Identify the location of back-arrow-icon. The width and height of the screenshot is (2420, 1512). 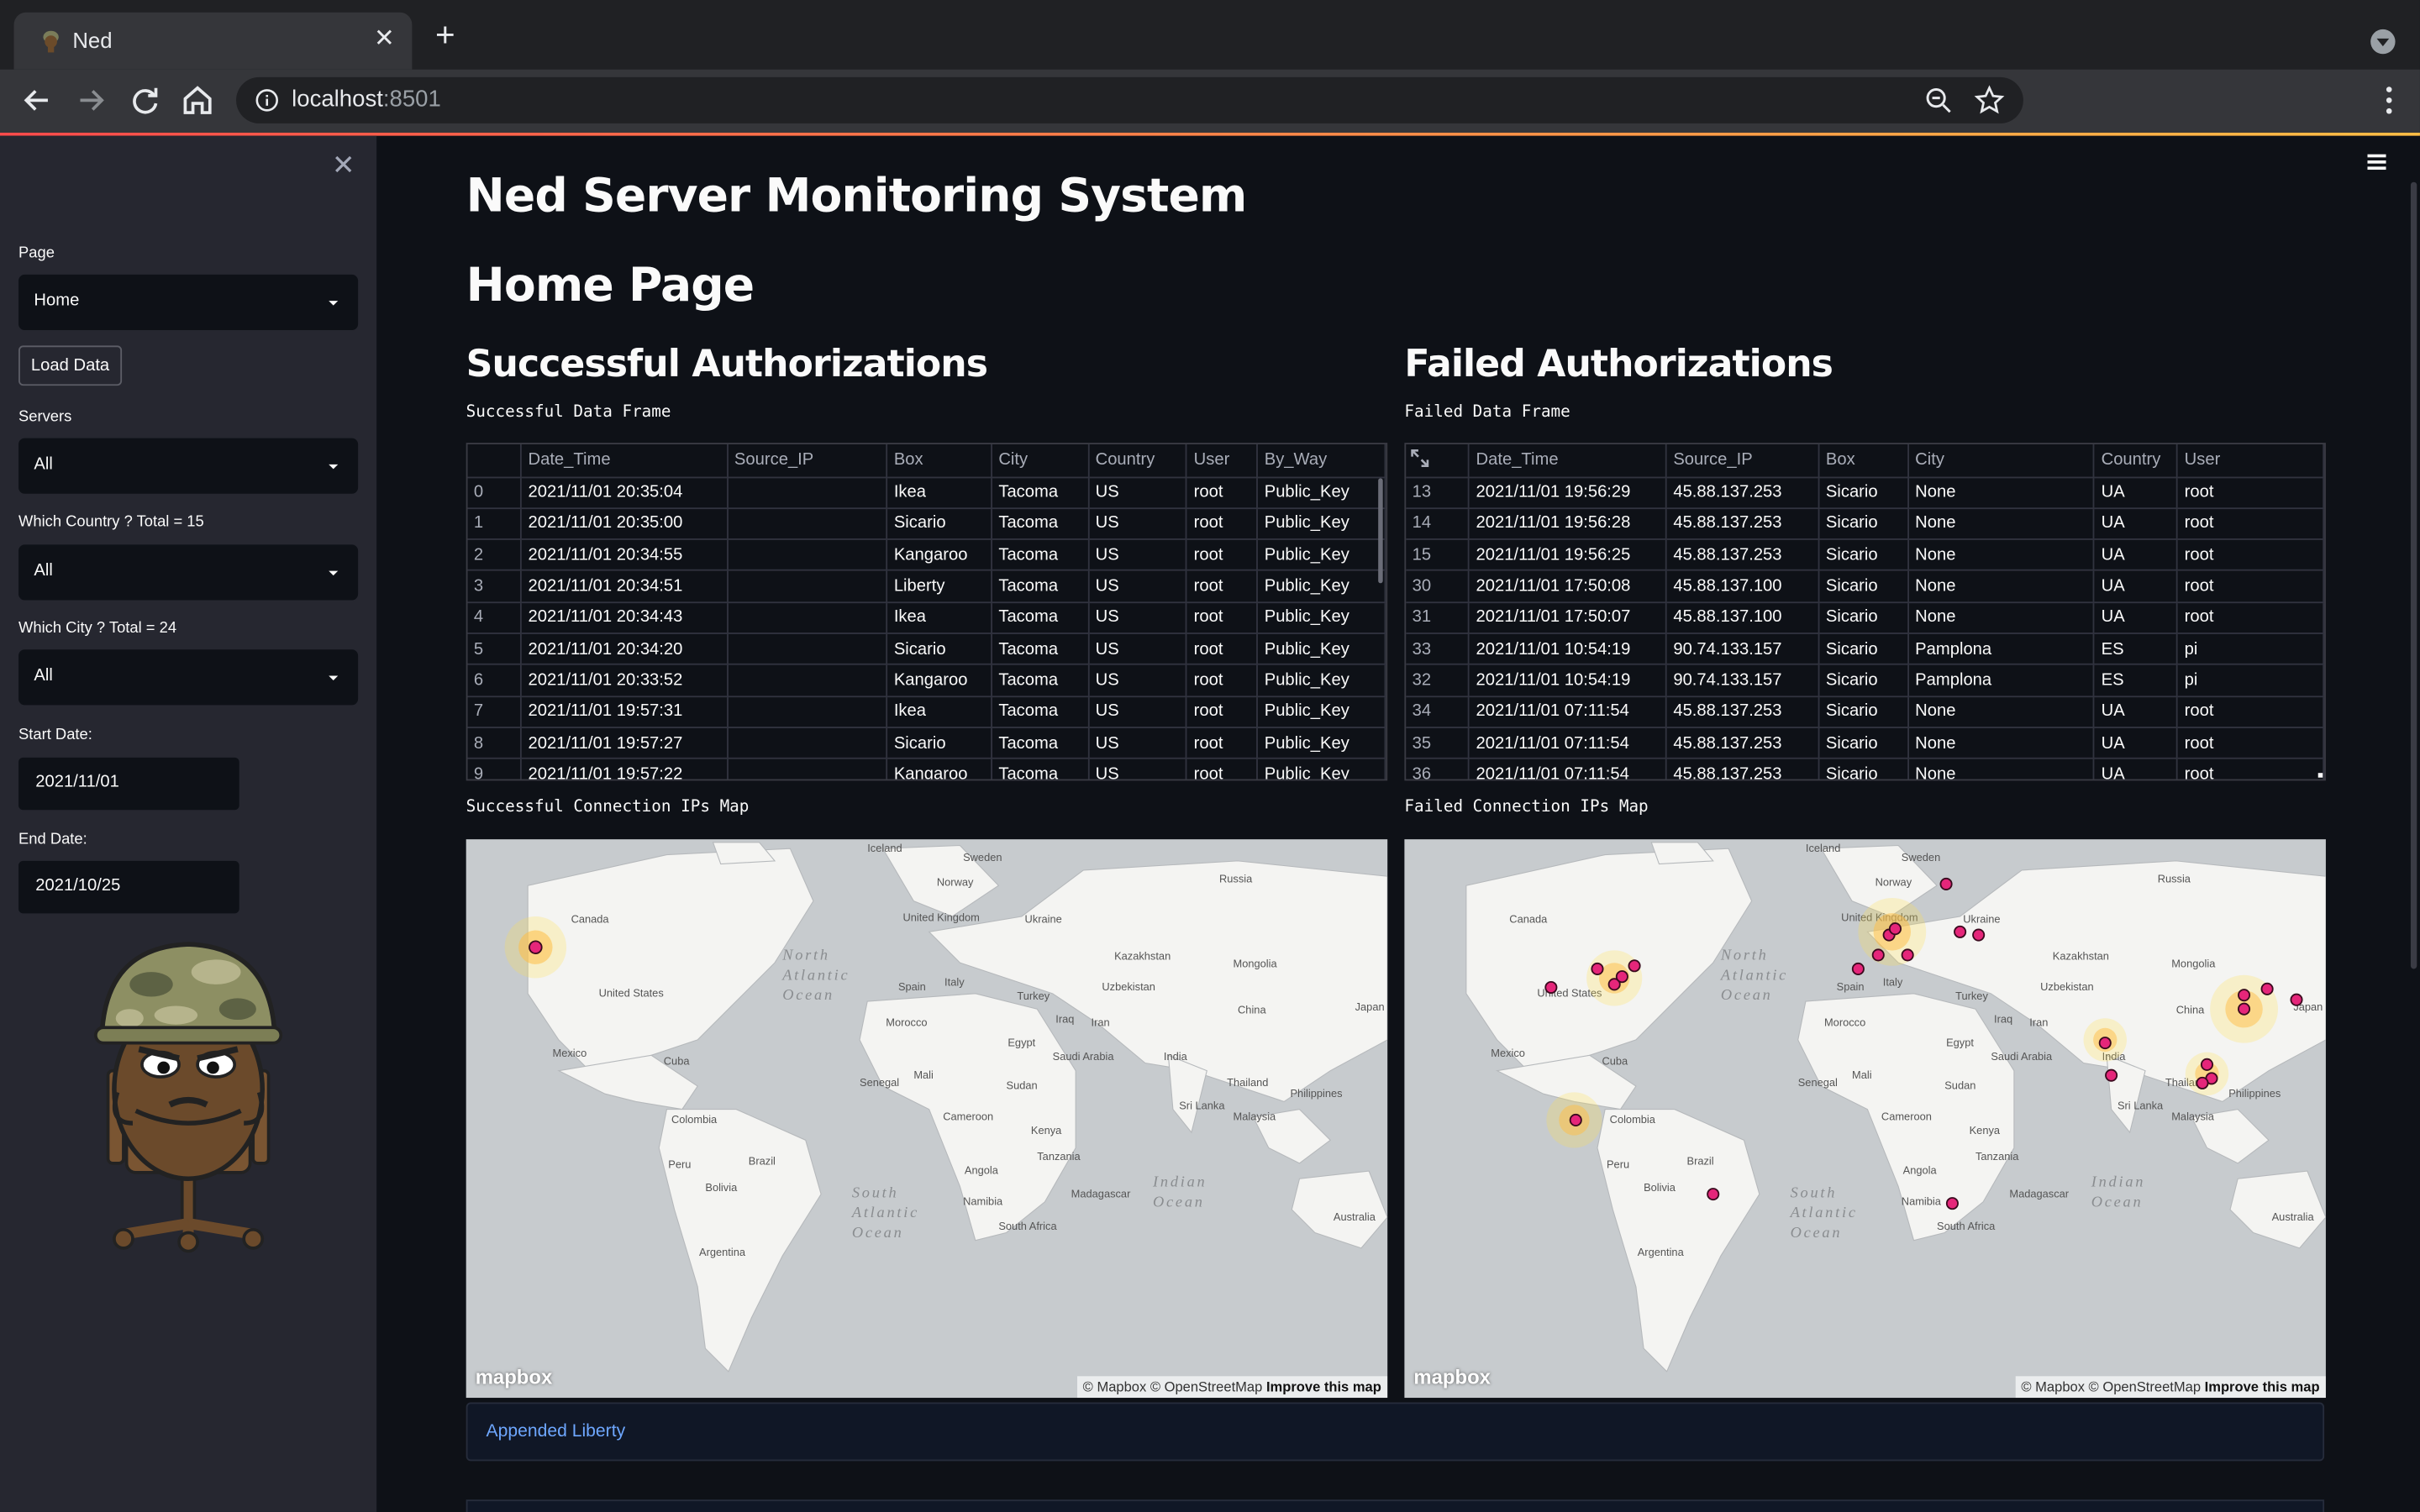
(36, 99).